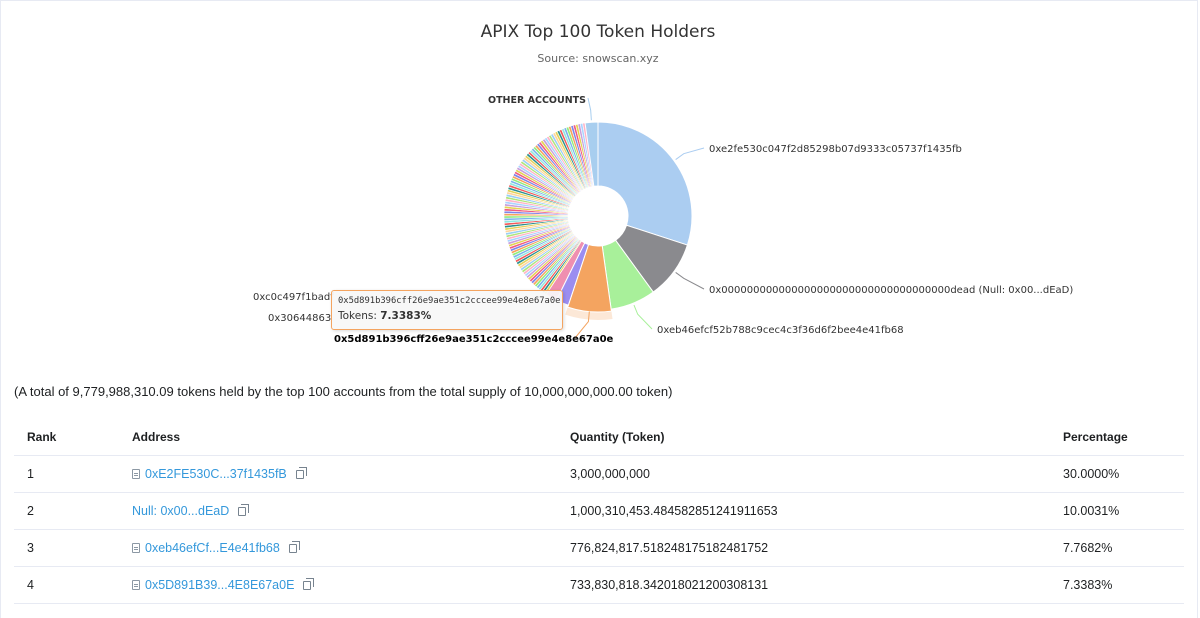 Image resolution: width=1200 pixels, height=618 pixels. Describe the element at coordinates (180, 511) in the screenshot. I see `address-link: Null: 0x00...dEaD` at that location.